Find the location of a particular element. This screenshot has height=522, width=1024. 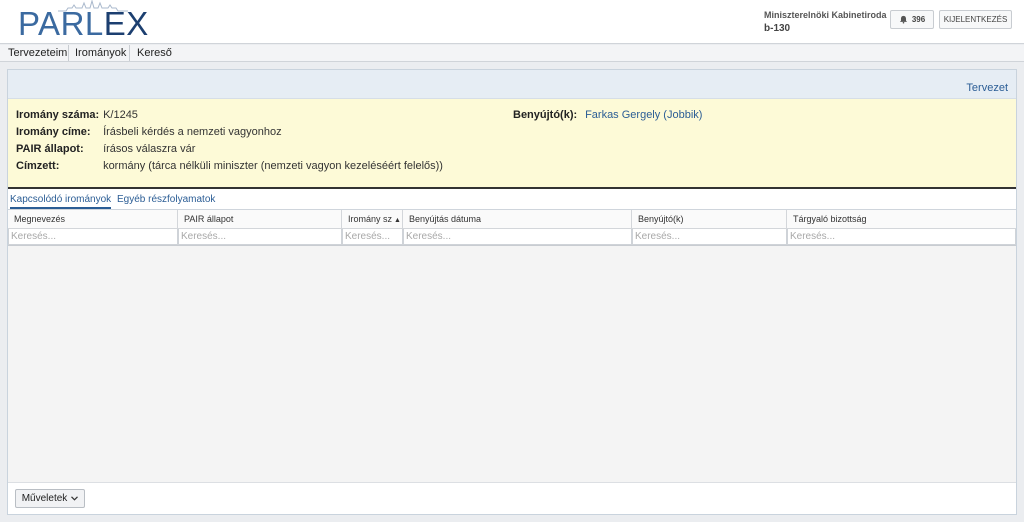

menu-item-kereso: Kereső is located at coordinates (153, 53).